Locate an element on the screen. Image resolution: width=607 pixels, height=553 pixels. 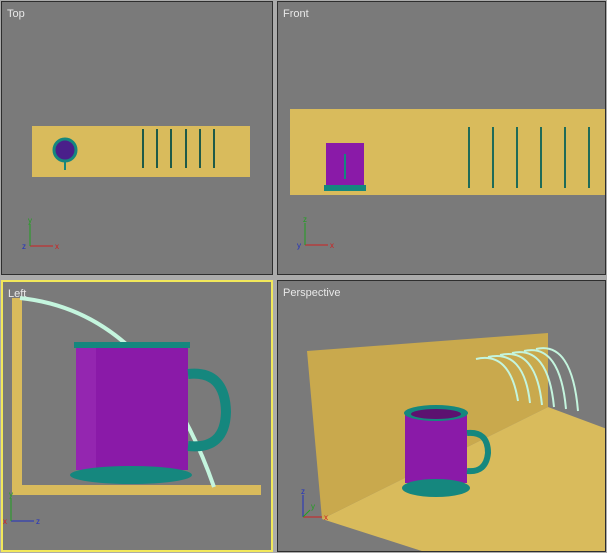
mug-body-persp is located at coordinates (436, 448).